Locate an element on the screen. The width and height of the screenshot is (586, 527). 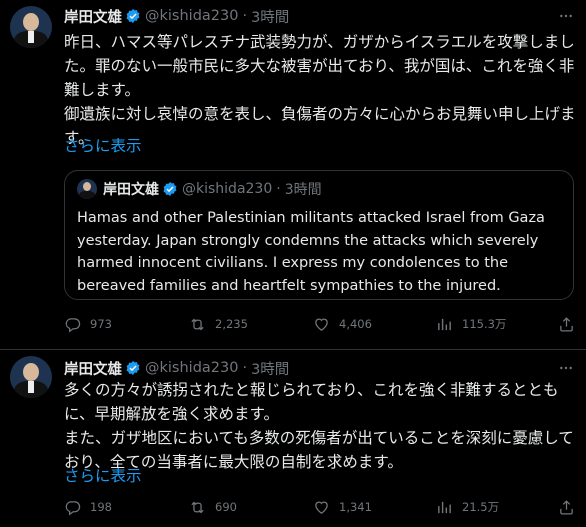
reply-button: 973 is located at coordinates (88, 324).